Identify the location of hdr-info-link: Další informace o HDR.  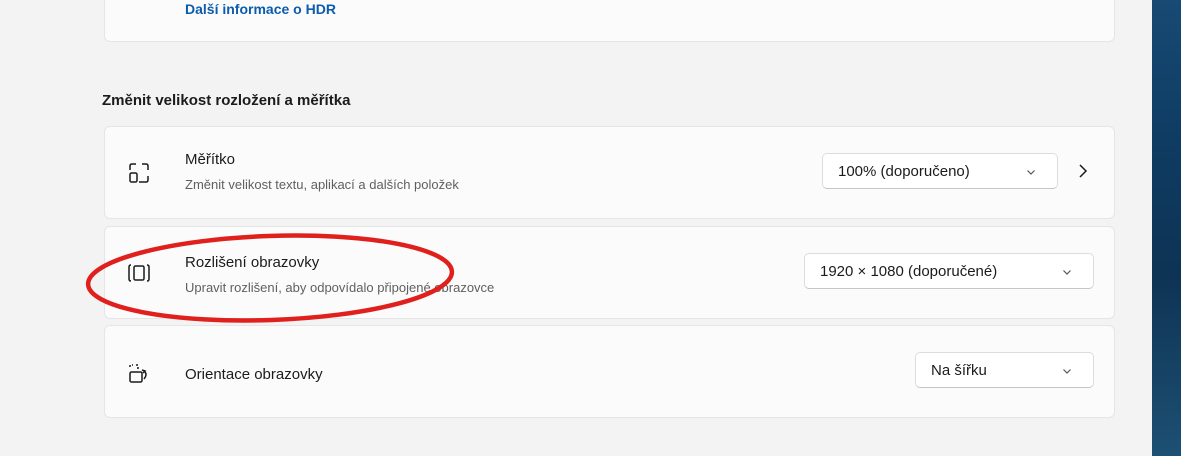
(260, 9).